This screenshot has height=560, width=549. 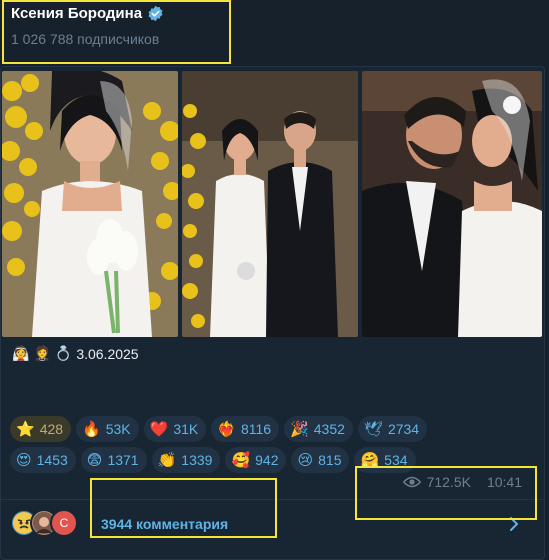 I want to click on hugging-face-icon: 🤗, so click(x=370, y=460).